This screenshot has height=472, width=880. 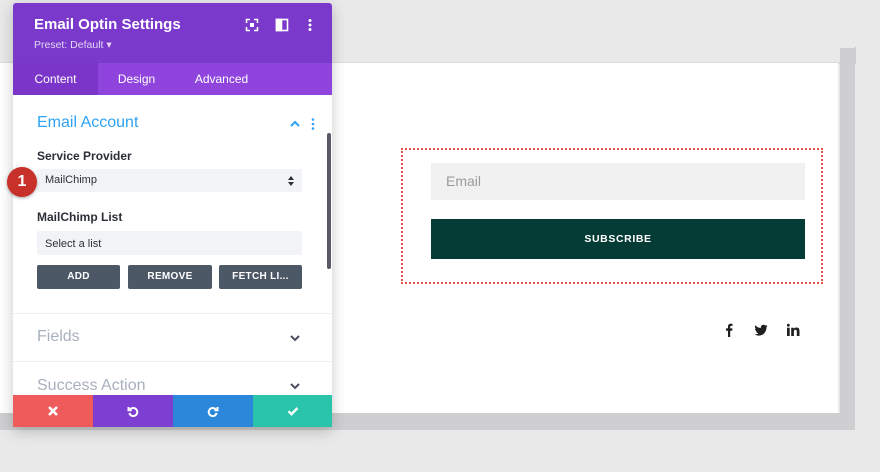 I want to click on tab-advanced: Advanced, so click(x=221, y=79).